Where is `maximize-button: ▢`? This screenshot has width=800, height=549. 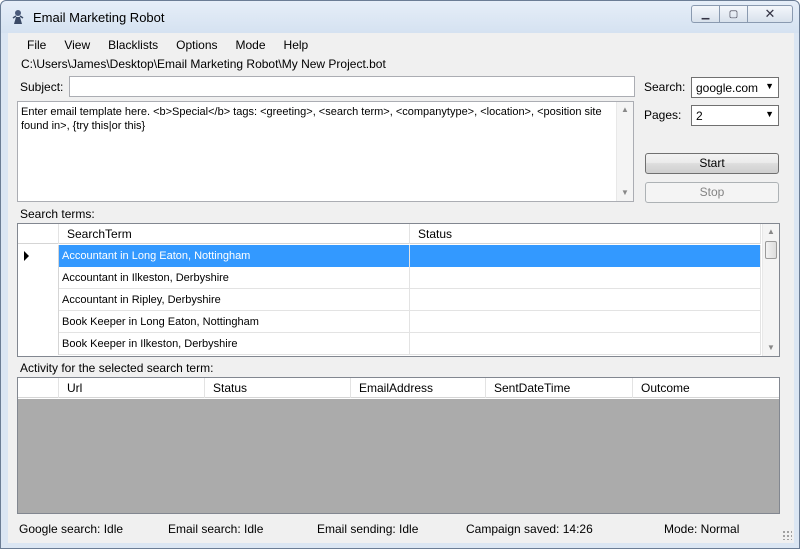
maximize-button: ▢ is located at coordinates (733, 14).